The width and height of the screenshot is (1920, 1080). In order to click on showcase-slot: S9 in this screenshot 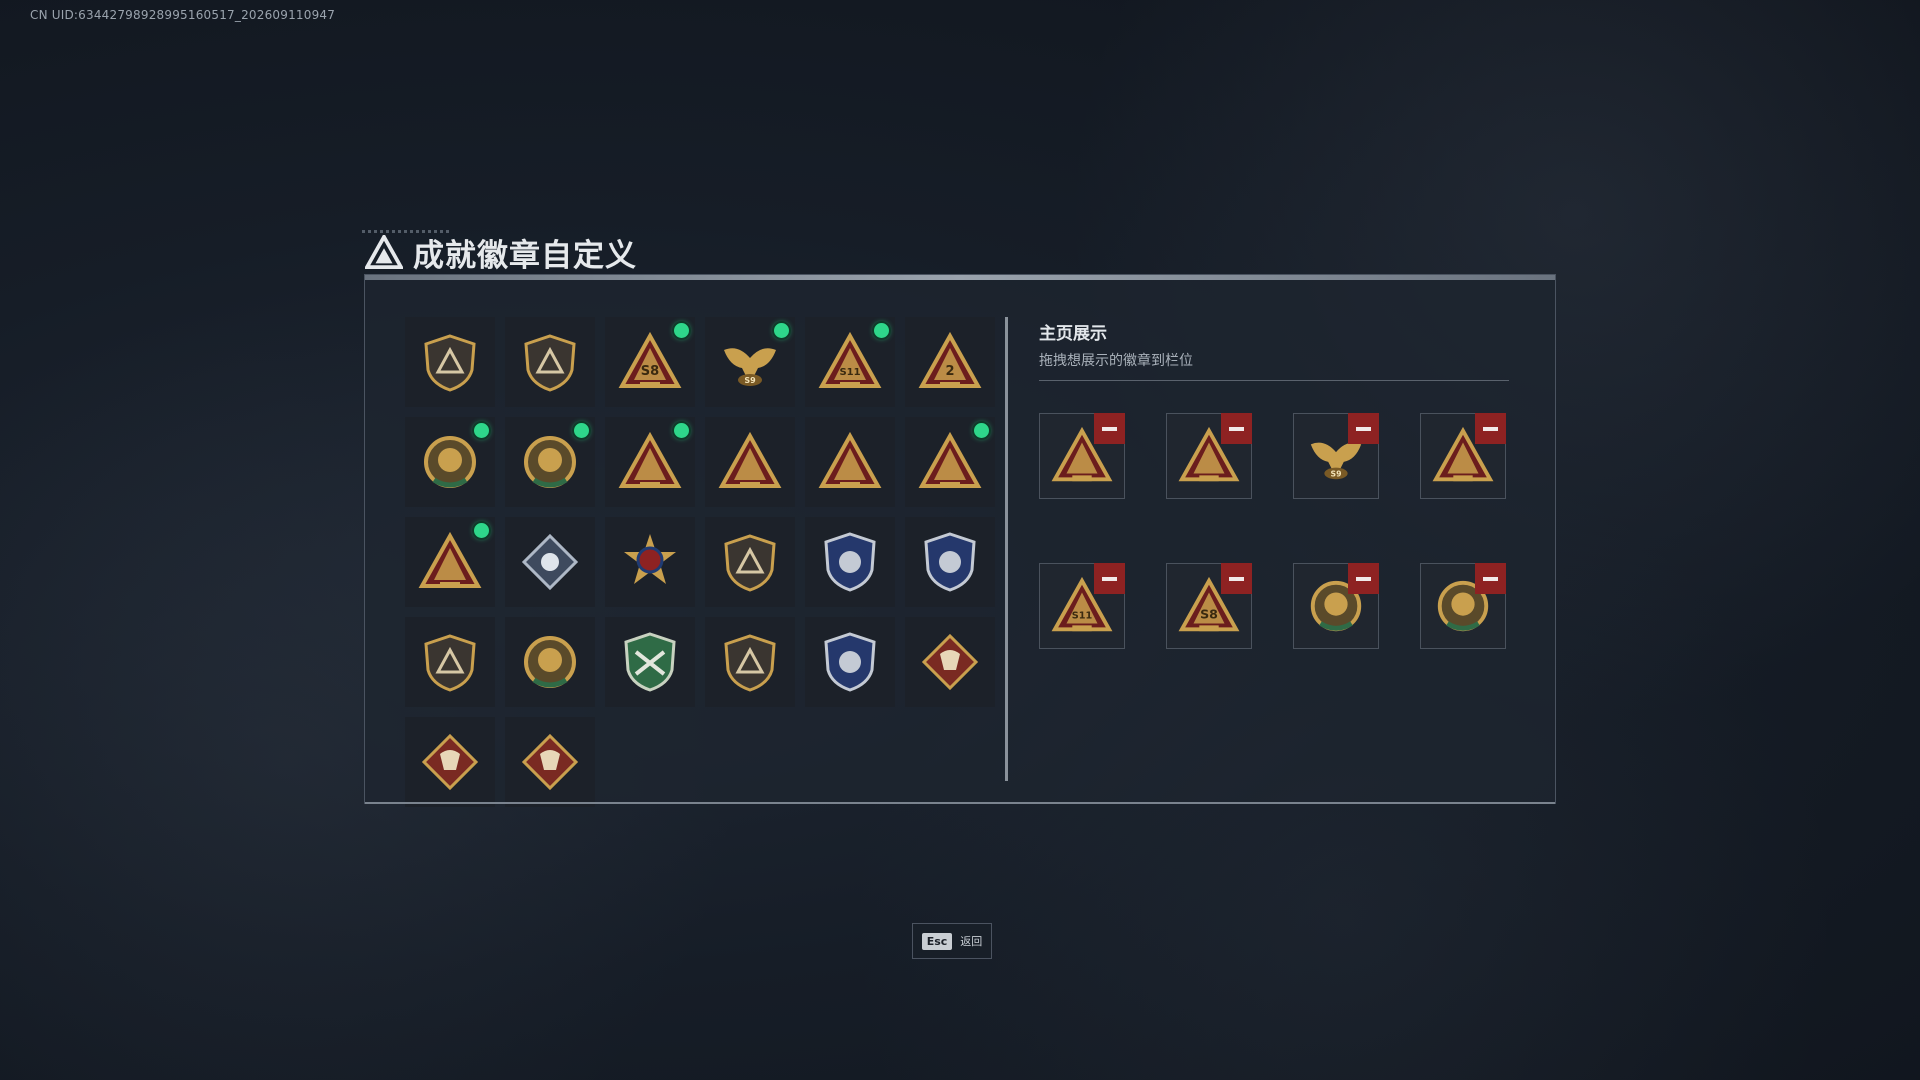, I will do `click(1336, 456)`.